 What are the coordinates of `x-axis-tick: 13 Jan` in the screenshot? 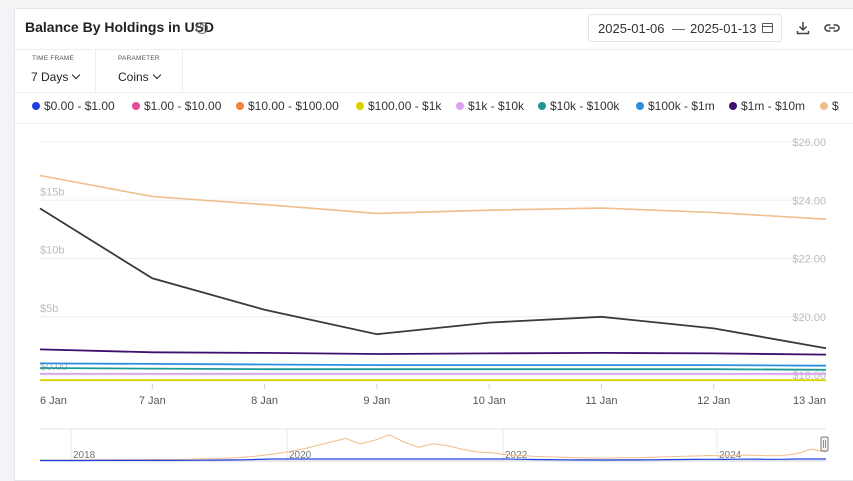 It's located at (809, 401).